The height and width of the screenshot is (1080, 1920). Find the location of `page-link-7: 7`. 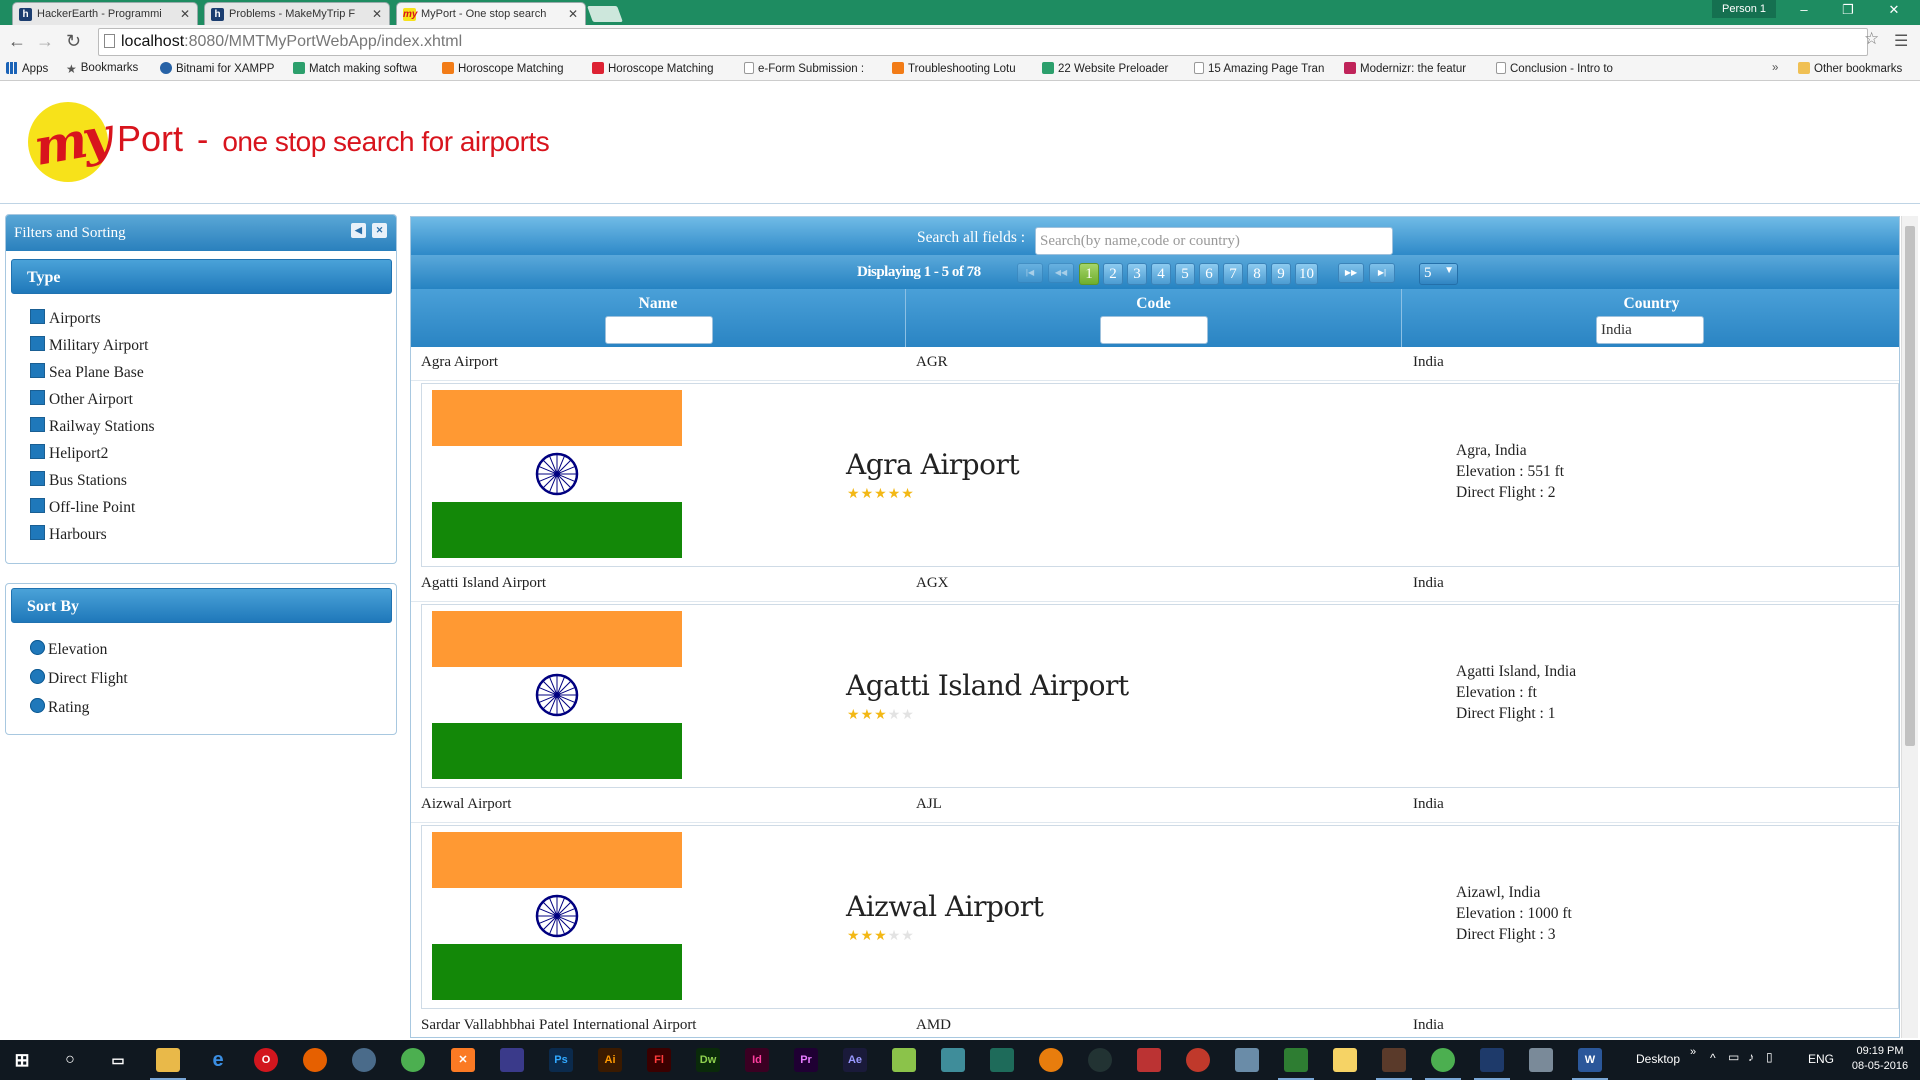

page-link-7: 7 is located at coordinates (1233, 274).